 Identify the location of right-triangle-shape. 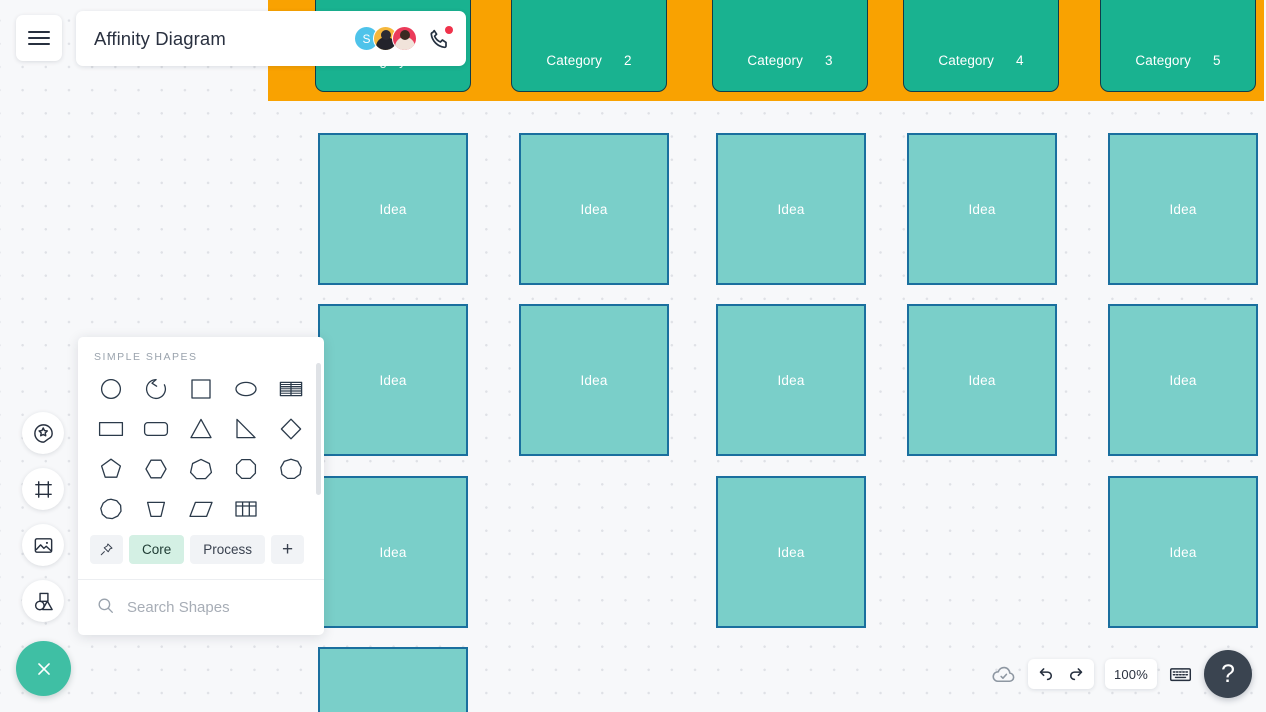
(246, 429).